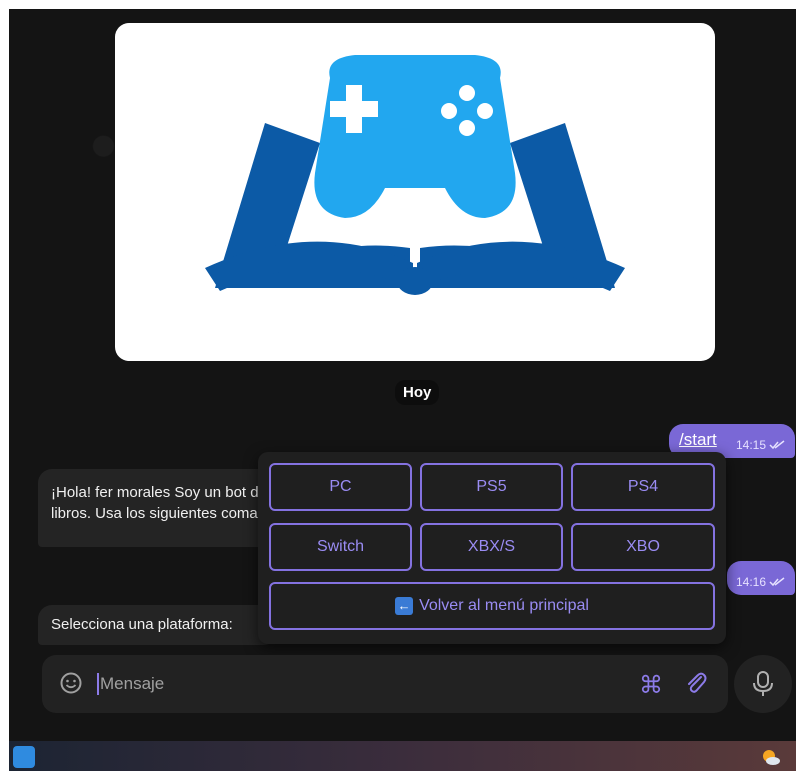  What do you see at coordinates (404, 606) in the screenshot?
I see `back-arrow-icon: ←` at bounding box center [404, 606].